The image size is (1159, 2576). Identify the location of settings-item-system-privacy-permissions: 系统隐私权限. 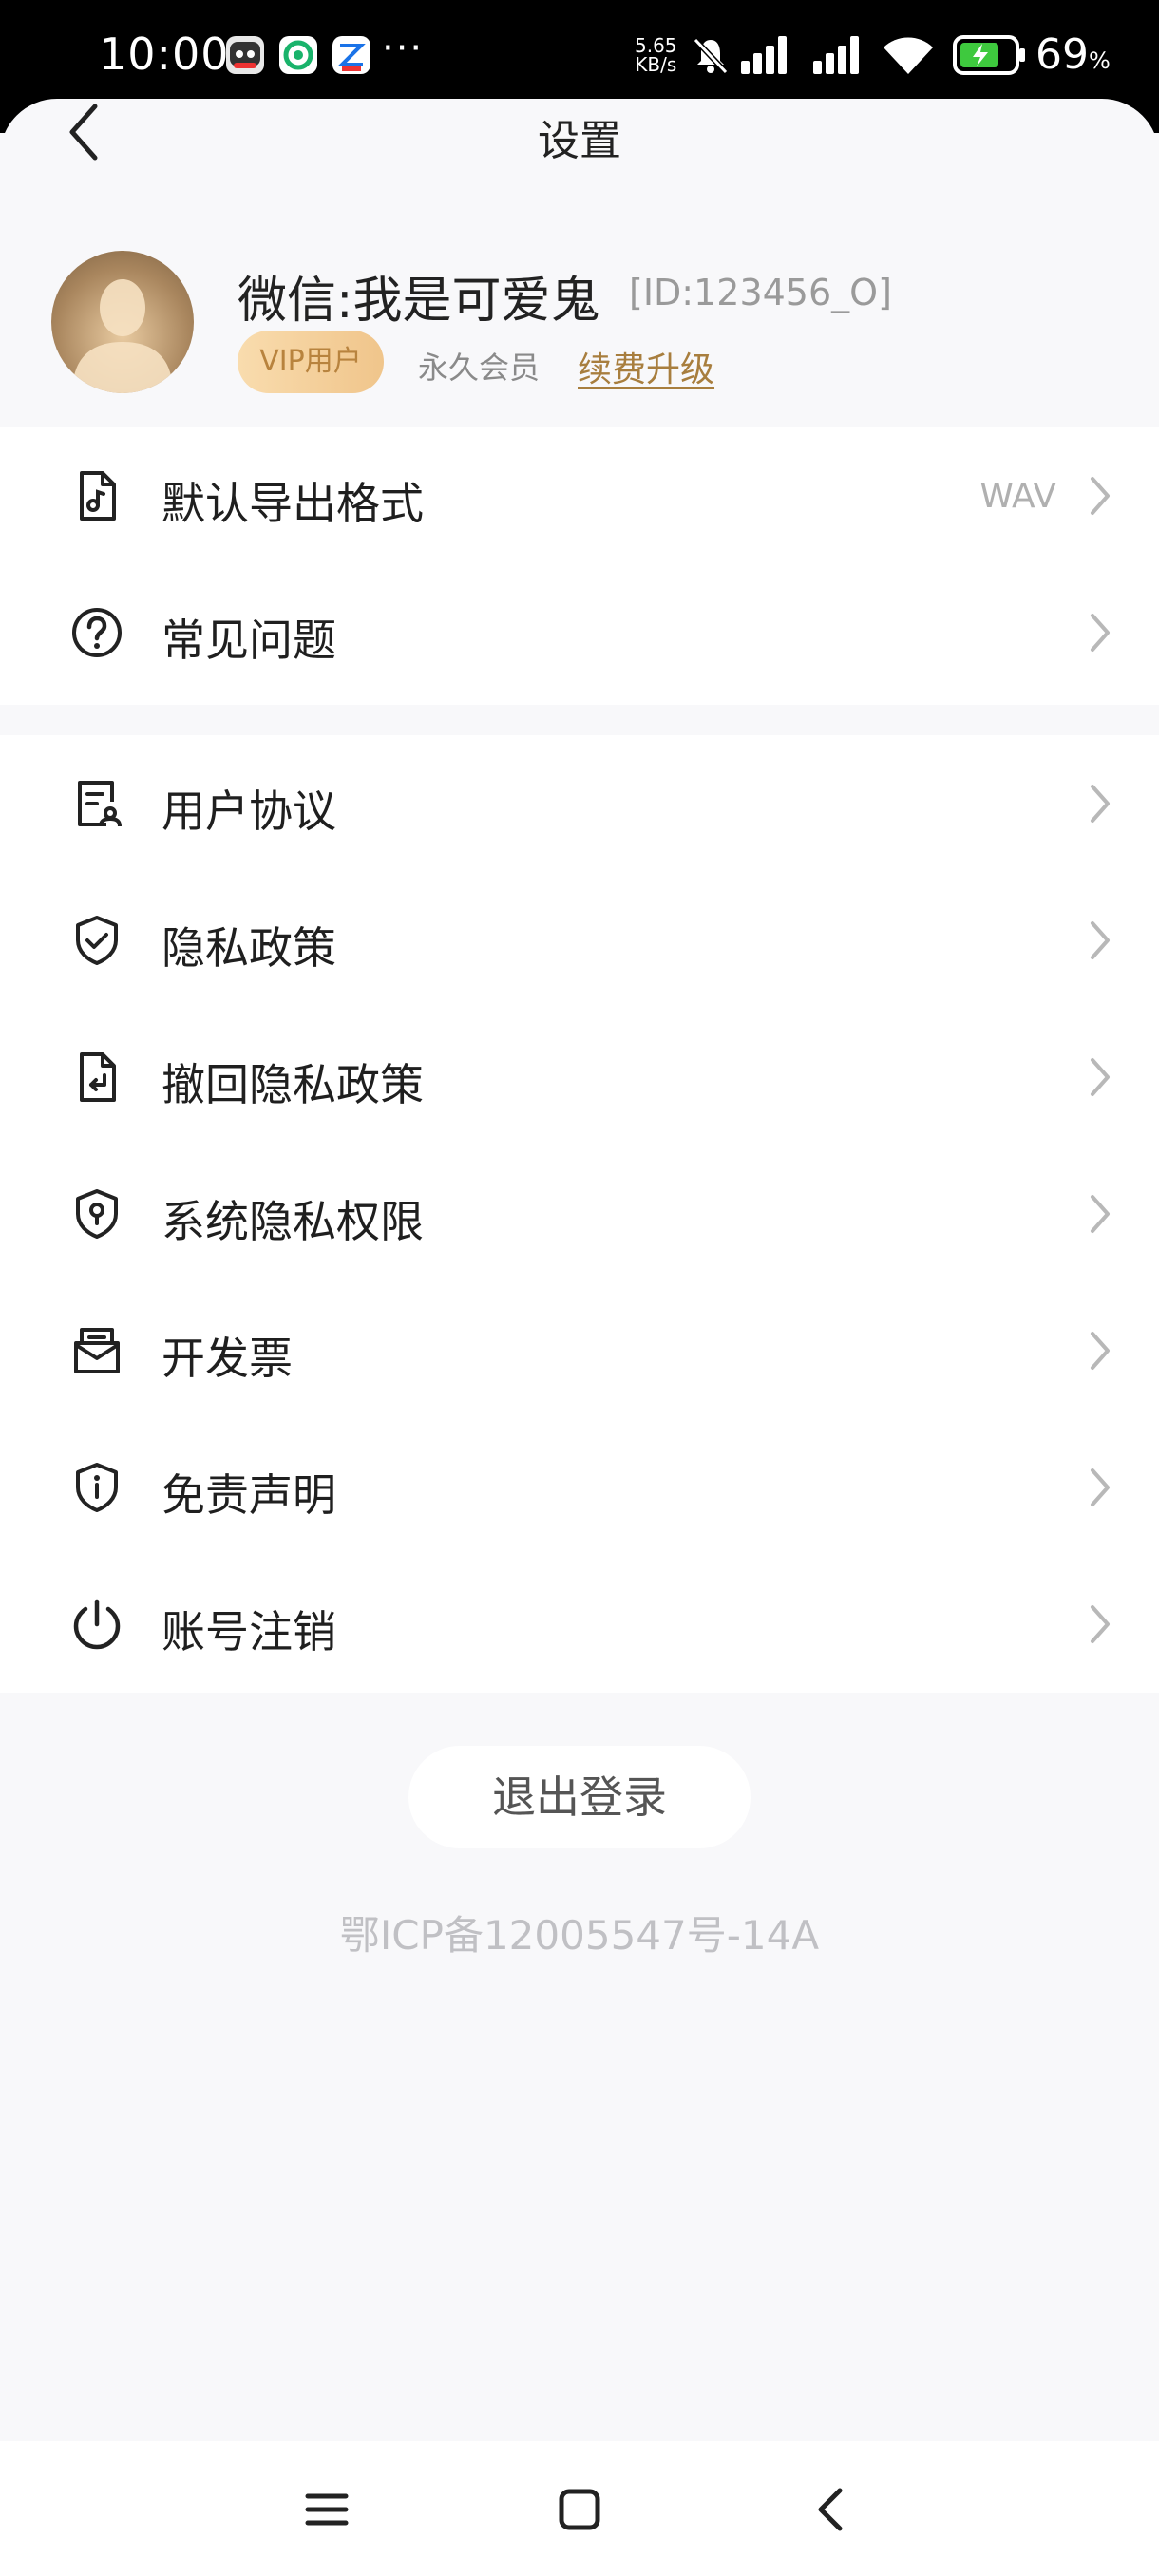
(579, 1214).